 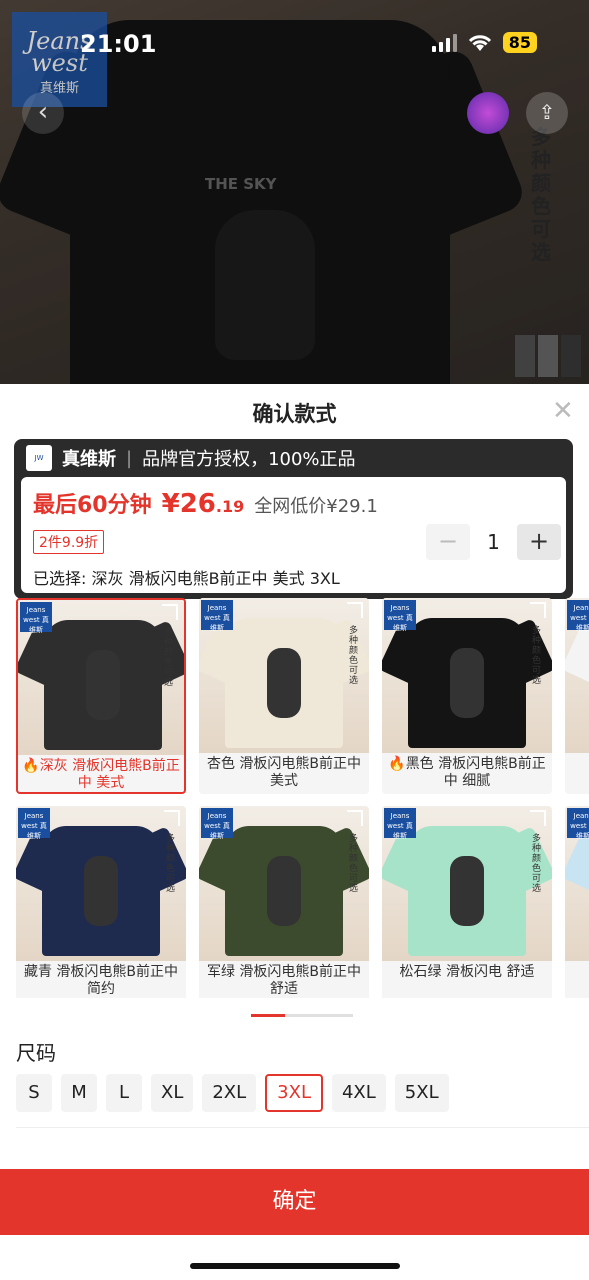 What do you see at coordinates (188, 504) in the screenshot?
I see `price: ¥26` at bounding box center [188, 504].